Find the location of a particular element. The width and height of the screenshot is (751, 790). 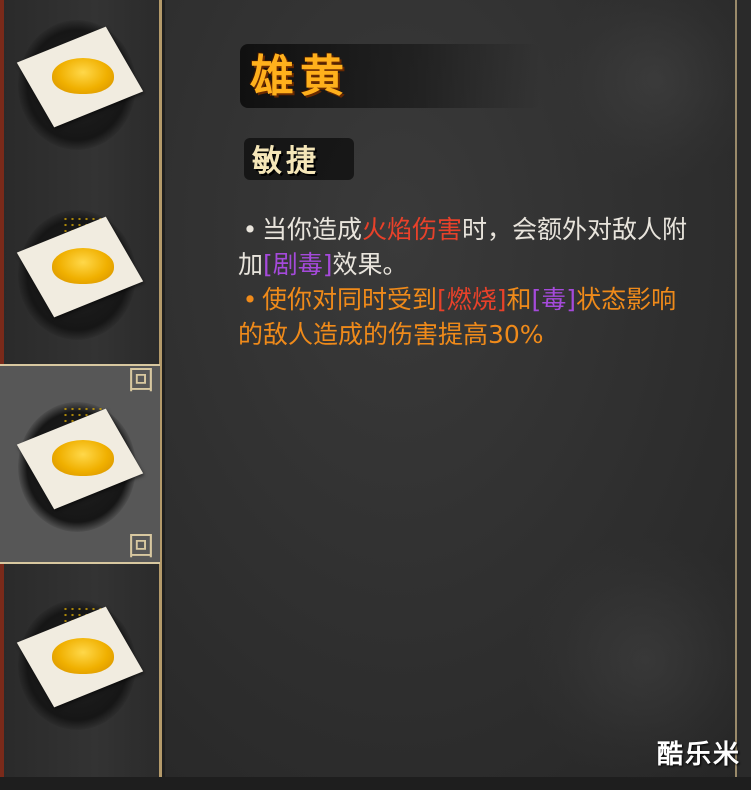

cloud-pattern is located at coordinates (648, 90).